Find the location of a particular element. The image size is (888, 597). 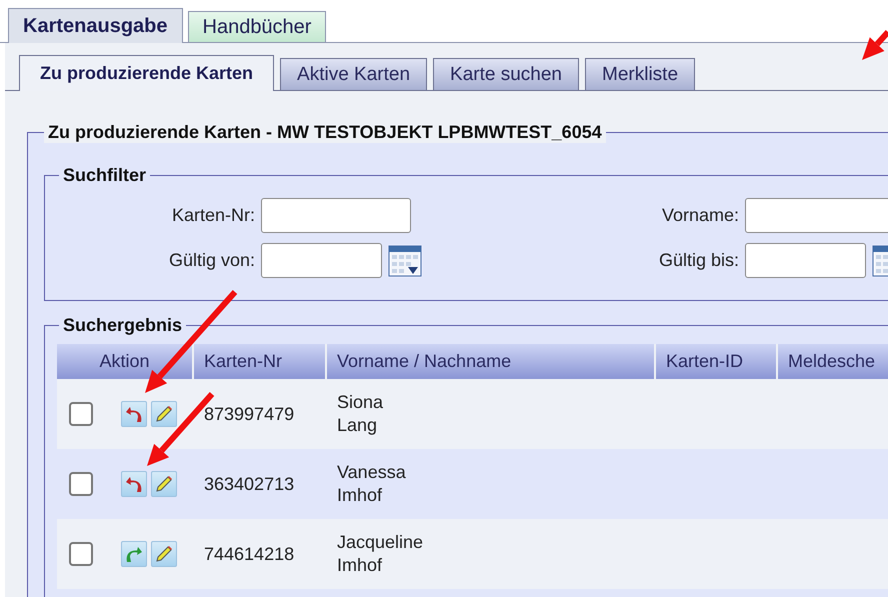

section-title: Suchfilter is located at coordinates (105, 175).